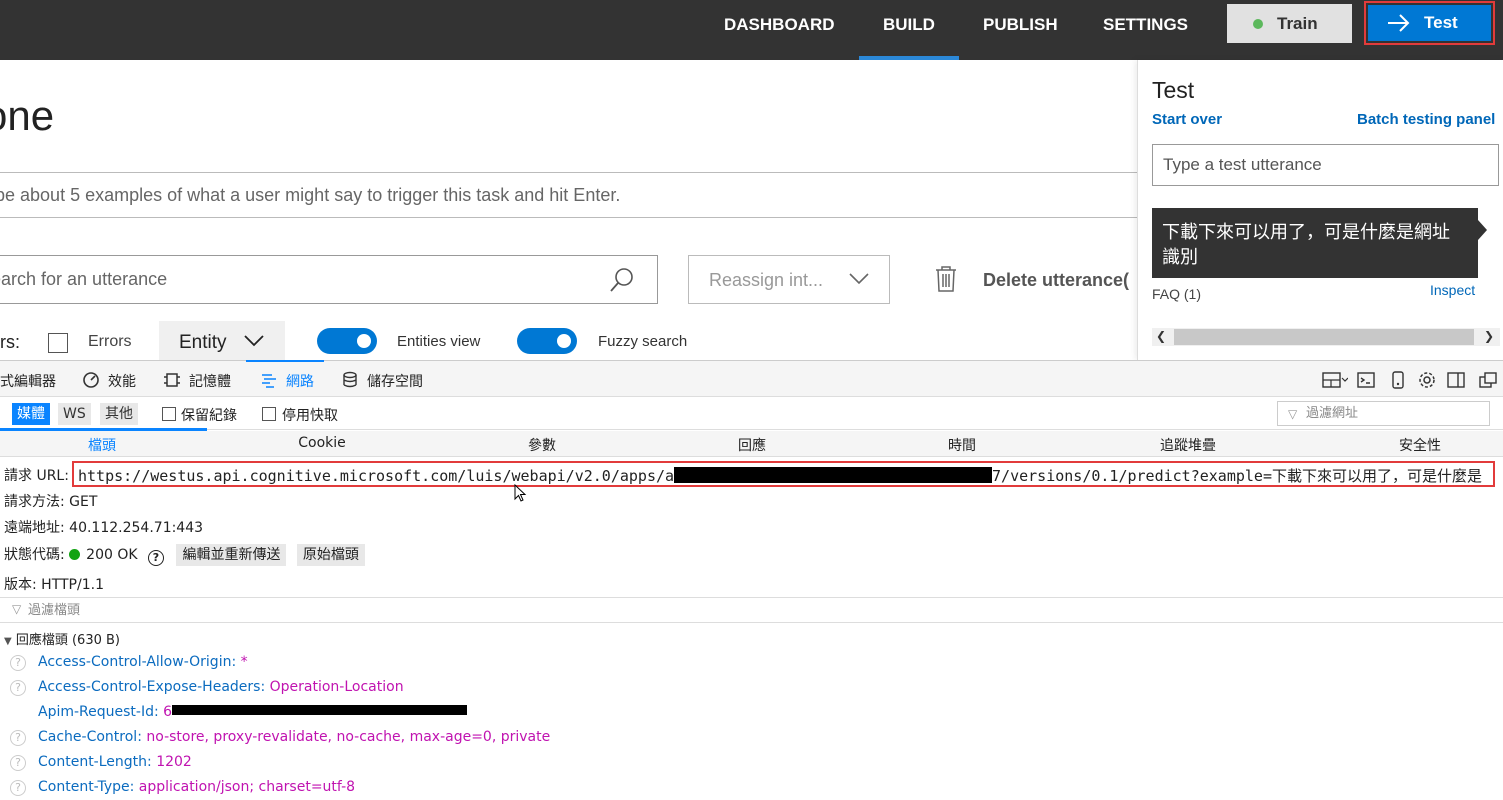 The image size is (1503, 800). Describe the element at coordinates (36, 476) in the screenshot. I see `request-url-label: 請求 URL:` at that location.